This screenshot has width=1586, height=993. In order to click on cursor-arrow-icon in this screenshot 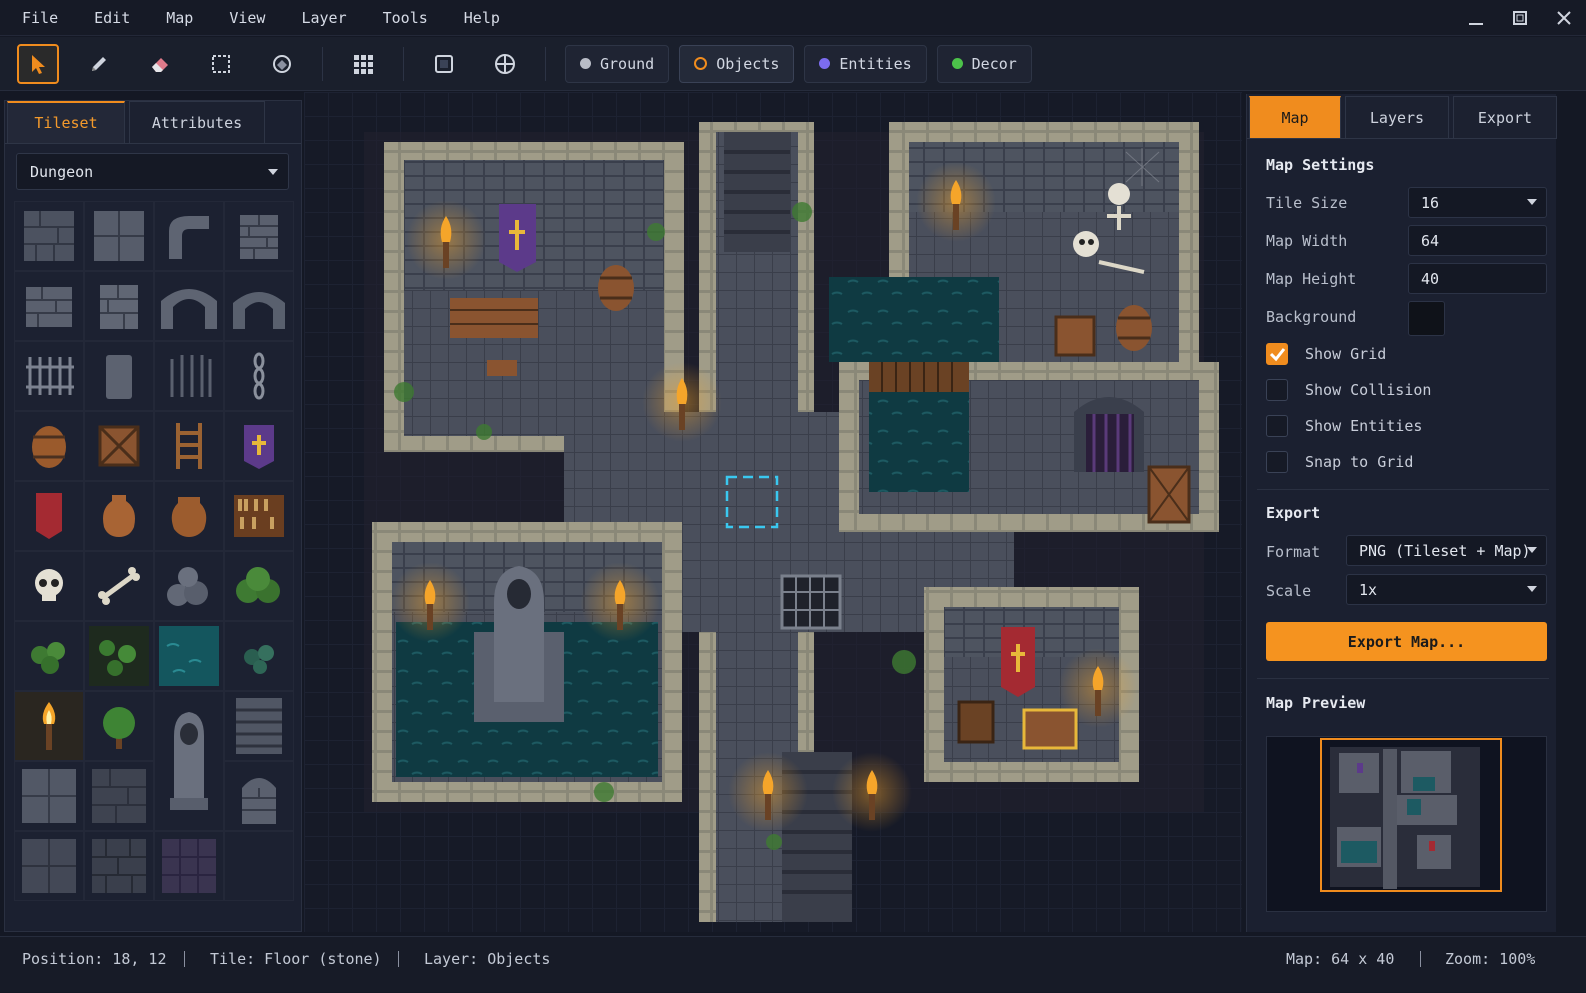, I will do `click(38, 64)`.